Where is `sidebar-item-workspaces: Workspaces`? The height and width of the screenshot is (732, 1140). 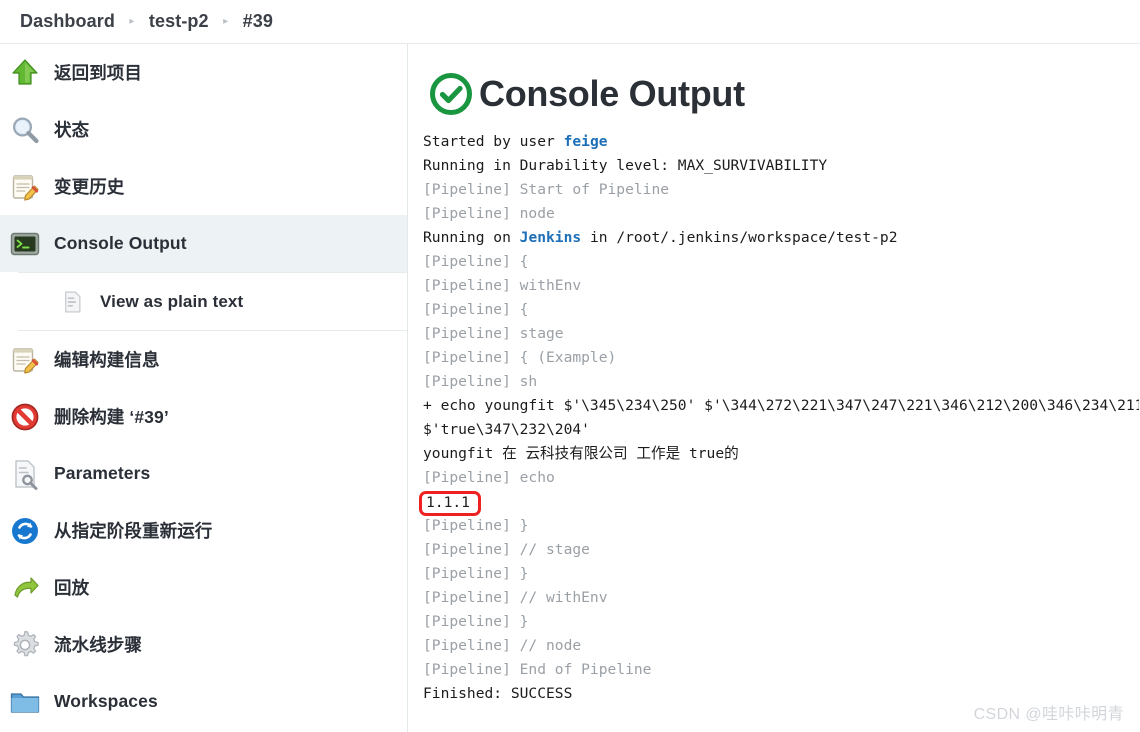
sidebar-item-workspaces: Workspaces is located at coordinates (203, 701).